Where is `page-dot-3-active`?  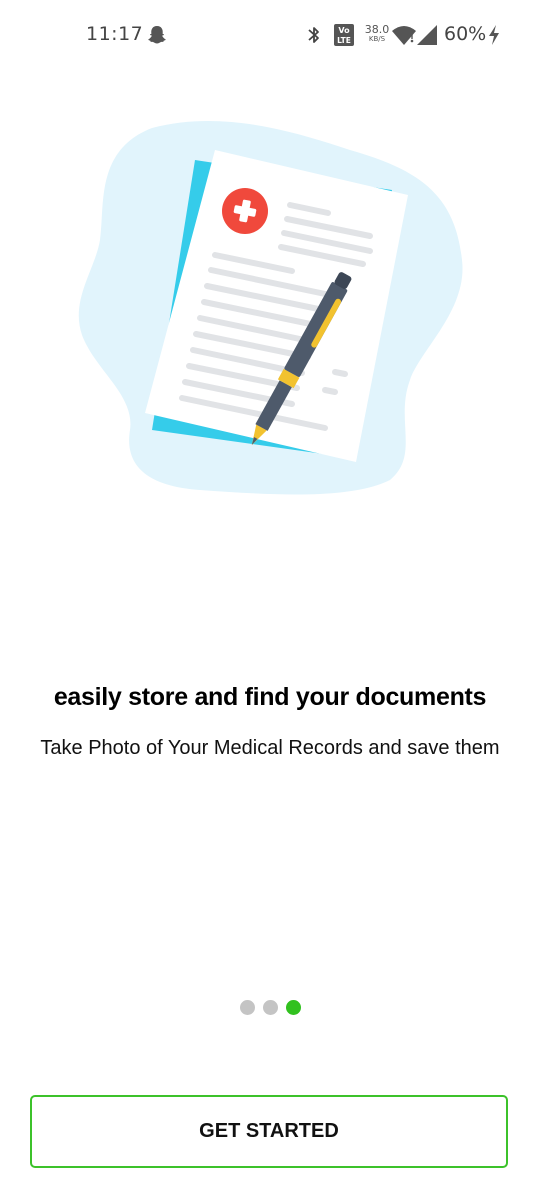 page-dot-3-active is located at coordinates (293, 1007).